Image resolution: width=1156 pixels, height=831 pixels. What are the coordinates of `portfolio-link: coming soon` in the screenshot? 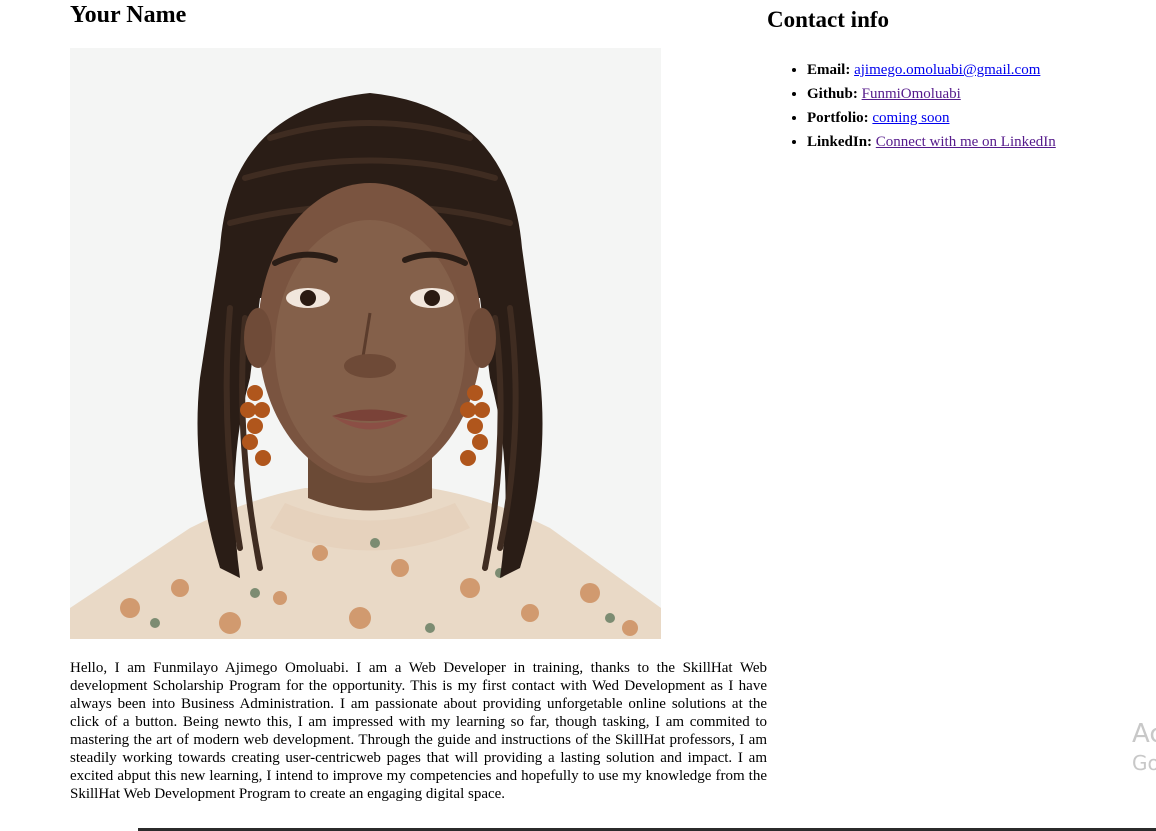 It's located at (910, 118).